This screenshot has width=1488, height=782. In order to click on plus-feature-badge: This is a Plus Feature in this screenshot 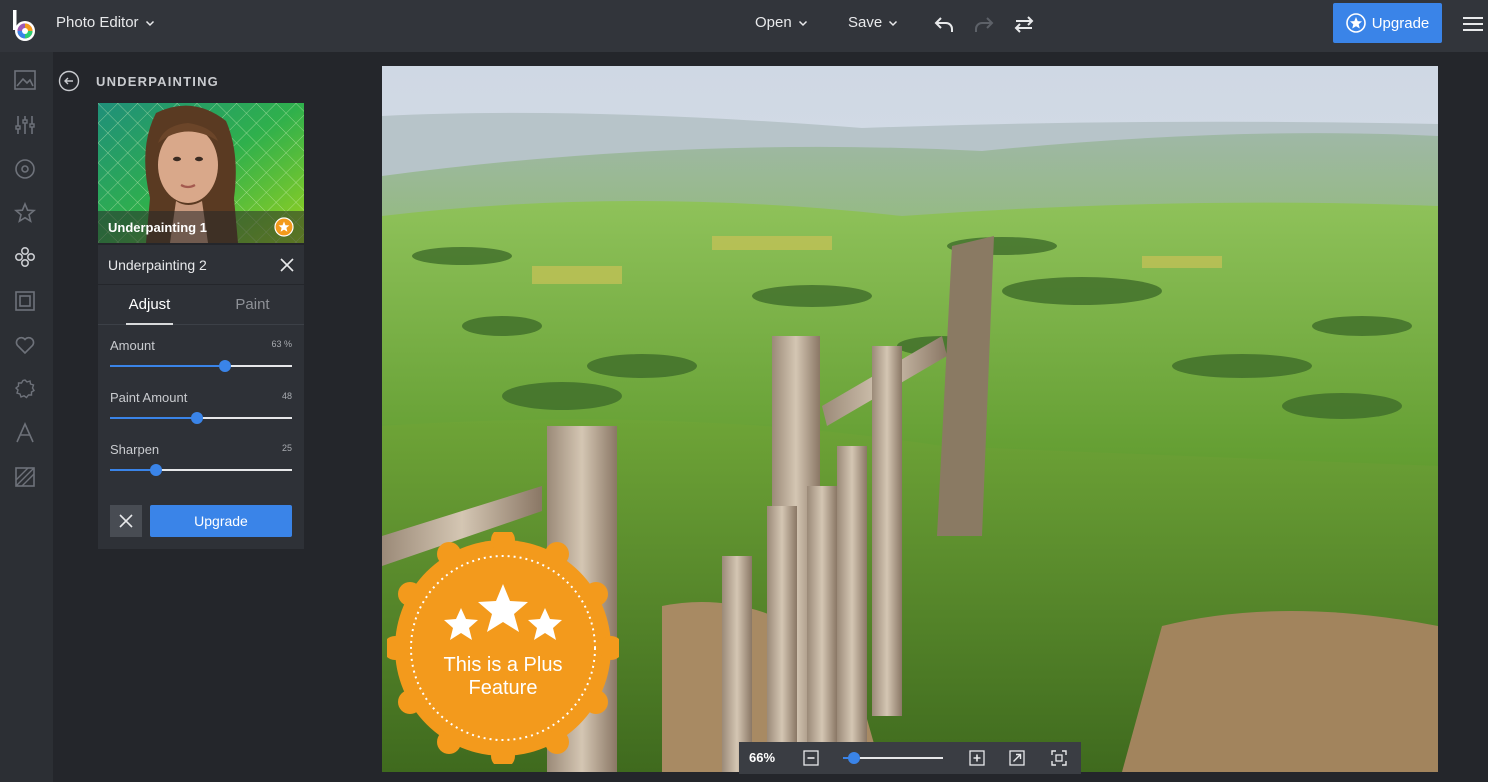, I will do `click(503, 648)`.